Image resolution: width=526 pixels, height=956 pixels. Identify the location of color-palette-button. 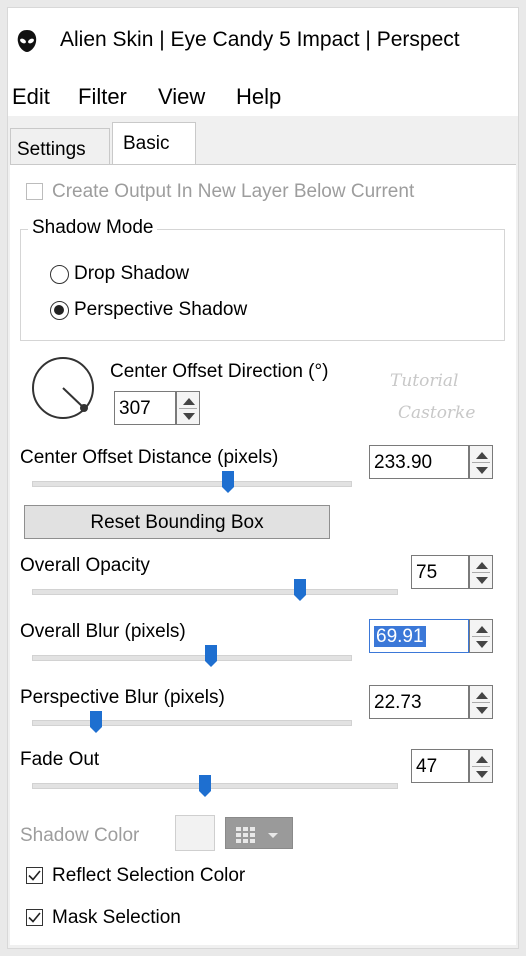
(259, 833).